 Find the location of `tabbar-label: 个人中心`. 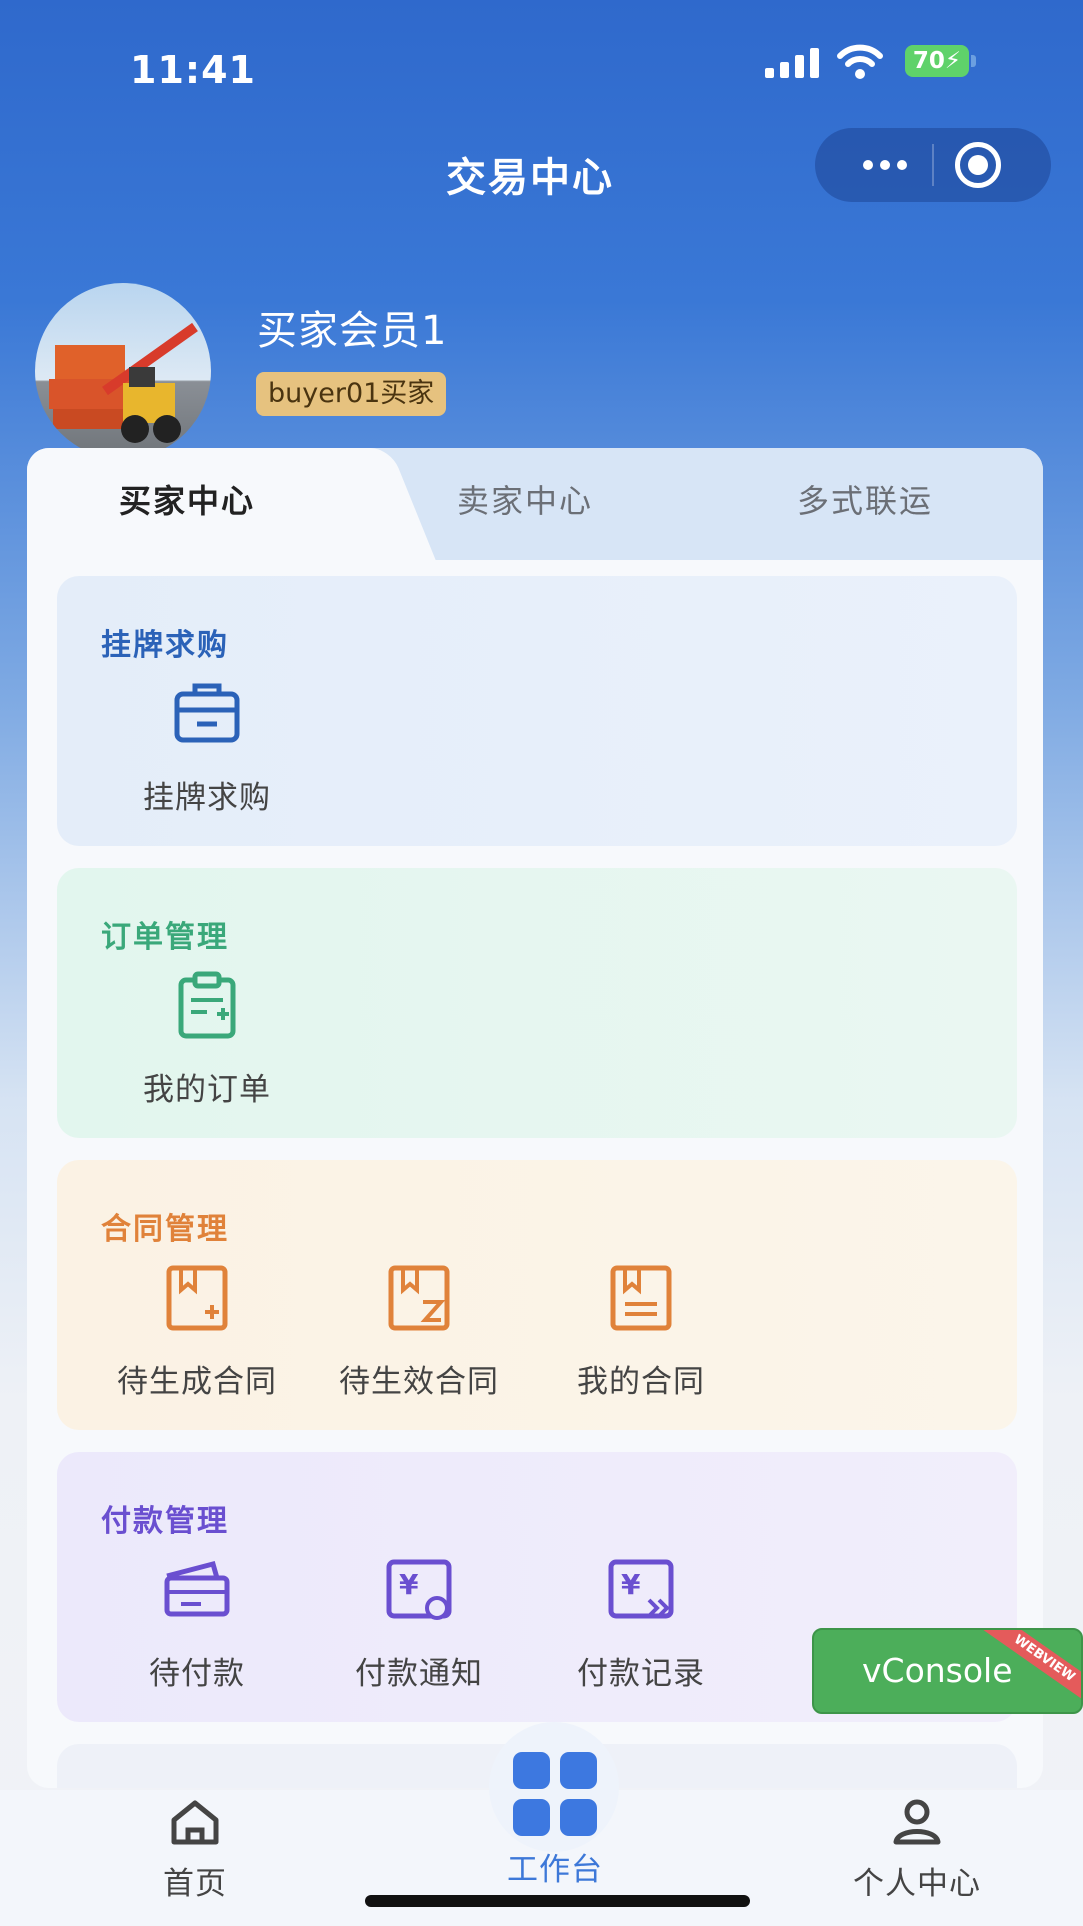

tabbar-label: 个人中心 is located at coordinates (917, 1884).